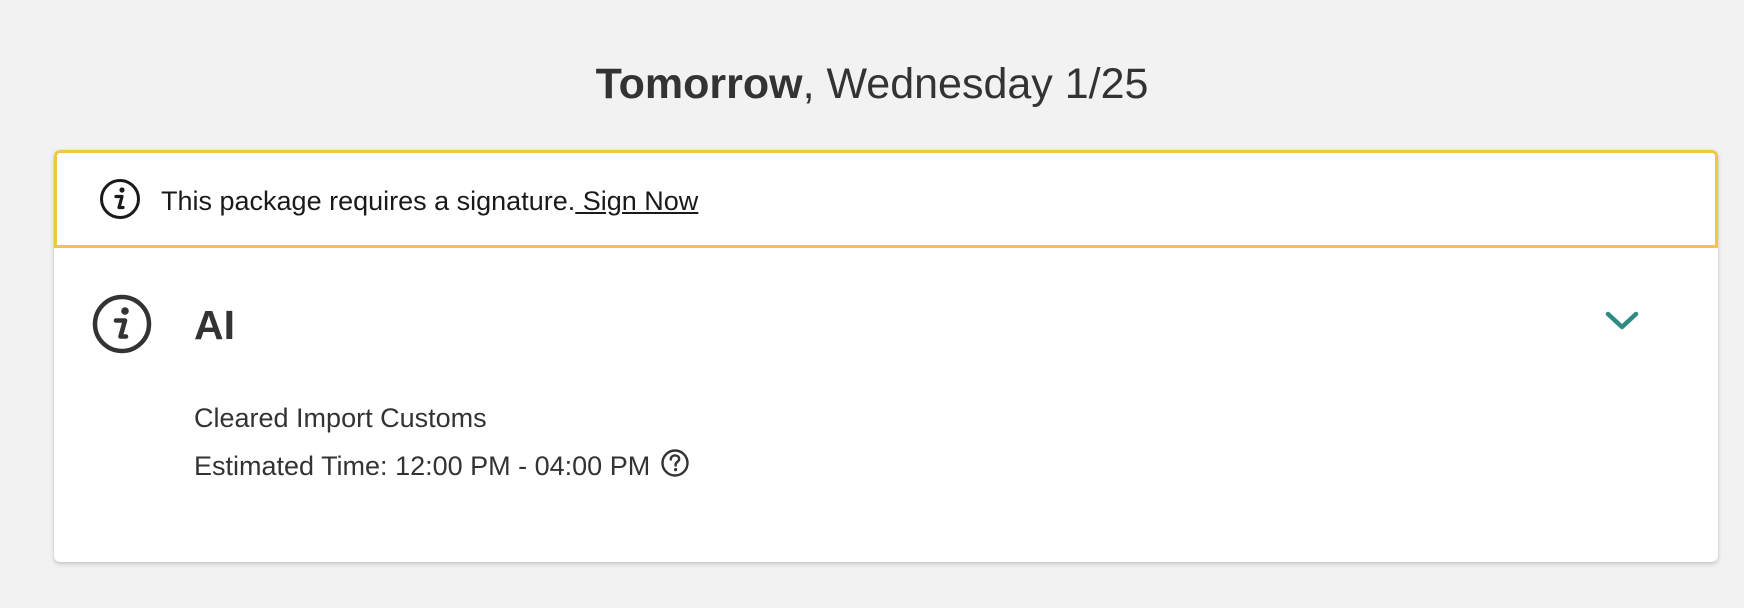 The image size is (1744, 608). What do you see at coordinates (975, 84) in the screenshot?
I see `delivery-date: , Wednesday 1/25` at bounding box center [975, 84].